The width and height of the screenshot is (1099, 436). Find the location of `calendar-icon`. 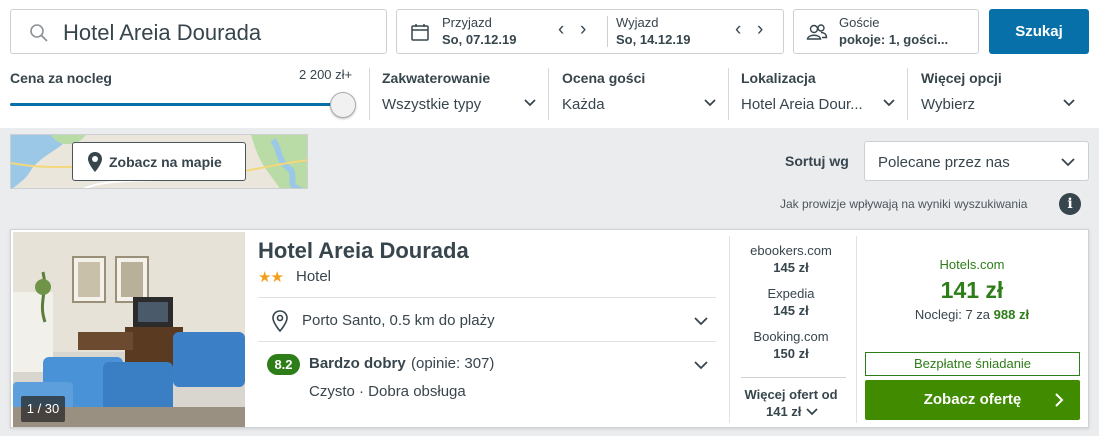

calendar-icon is located at coordinates (420, 32).